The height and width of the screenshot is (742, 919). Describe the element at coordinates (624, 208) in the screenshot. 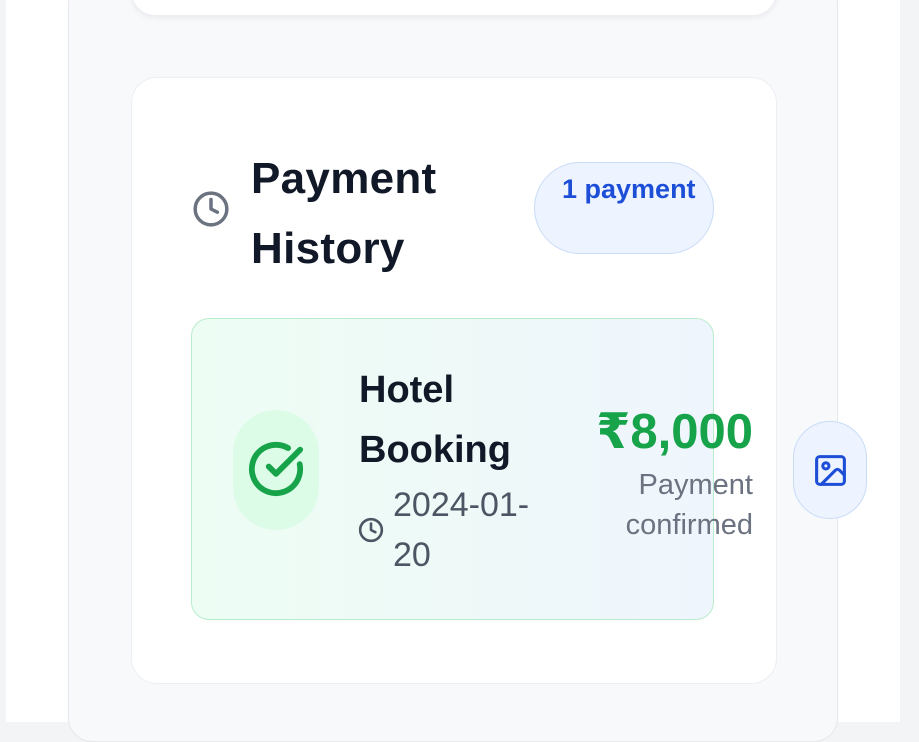

I see `payment-count-badge: 1 payment` at that location.